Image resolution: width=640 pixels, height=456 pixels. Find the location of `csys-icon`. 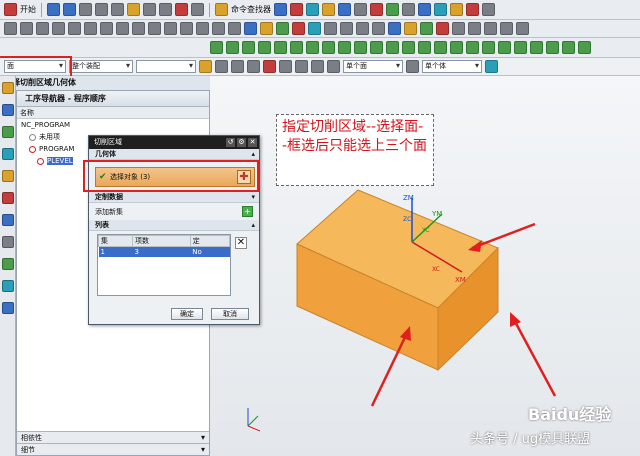

csys-icon is located at coordinates (74, 28).